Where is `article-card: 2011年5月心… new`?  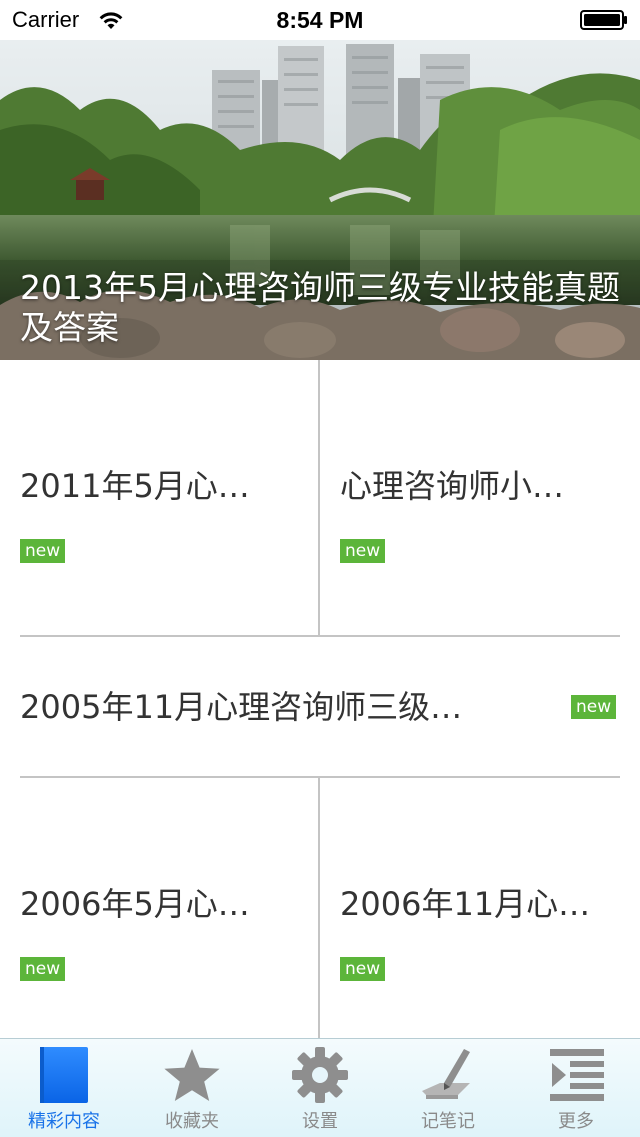 article-card: 2011年5月心… new is located at coordinates (159, 498).